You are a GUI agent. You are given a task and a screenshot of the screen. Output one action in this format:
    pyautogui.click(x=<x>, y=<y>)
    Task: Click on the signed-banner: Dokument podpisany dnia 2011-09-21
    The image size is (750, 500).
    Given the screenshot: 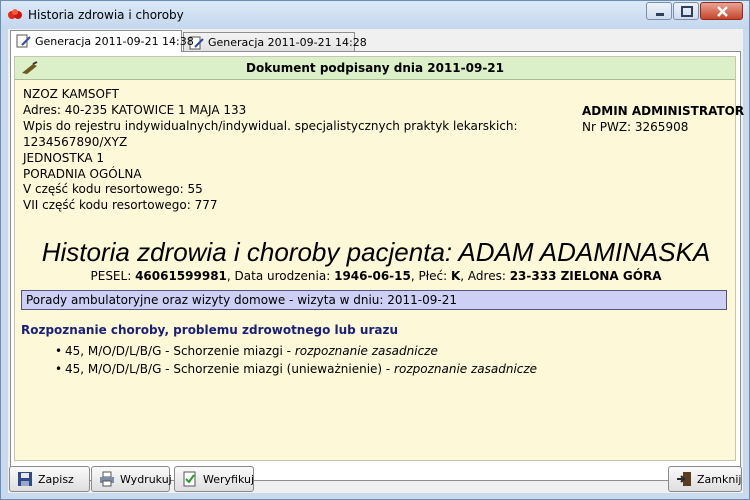 What is the action you would take?
    pyautogui.click(x=375, y=68)
    